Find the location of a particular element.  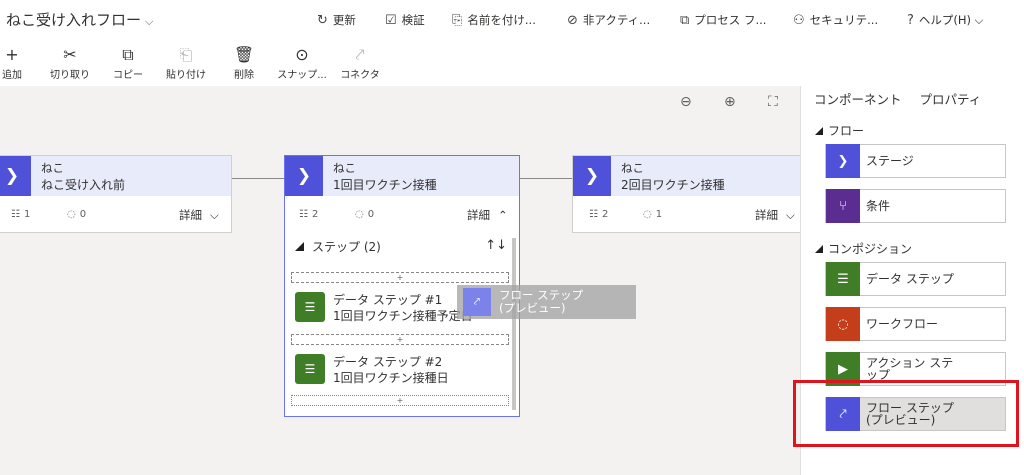

group-composition: コンポジション is located at coordinates (863, 248).